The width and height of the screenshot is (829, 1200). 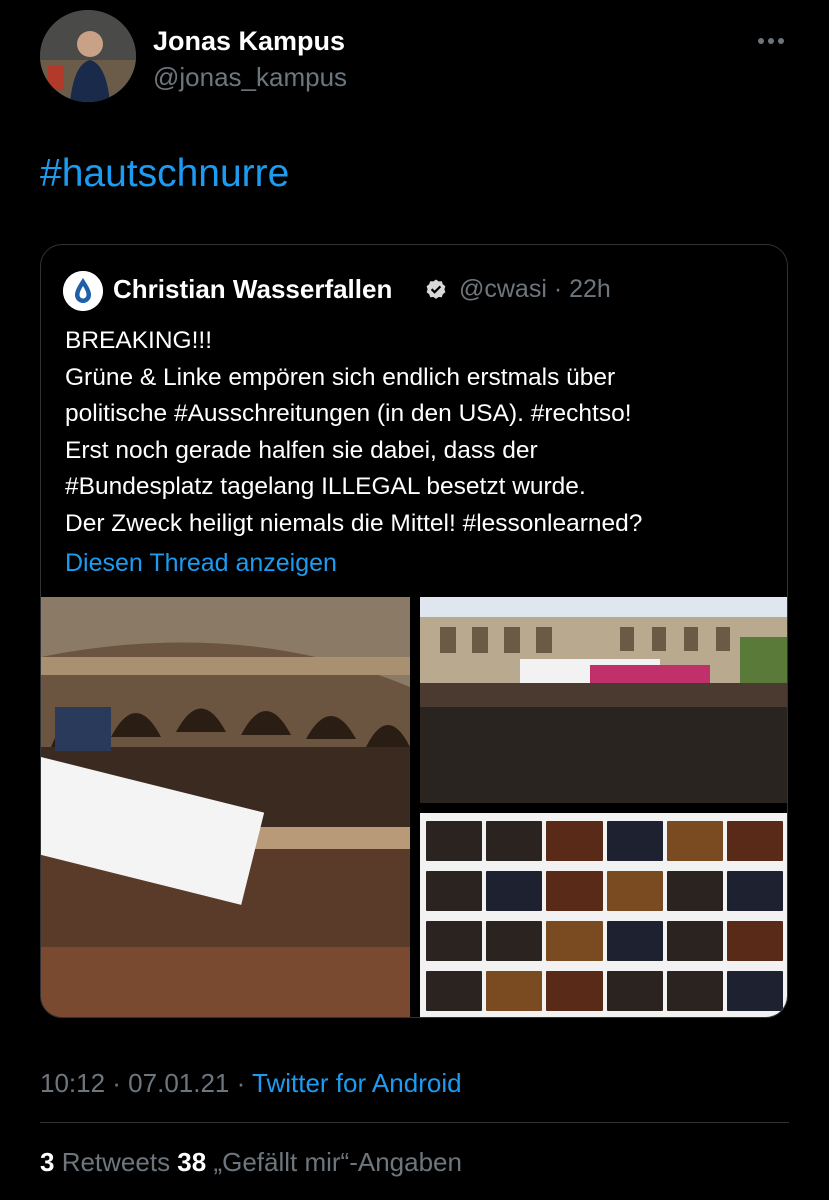 I want to click on photo-bundesplatz, so click(x=603, y=700).